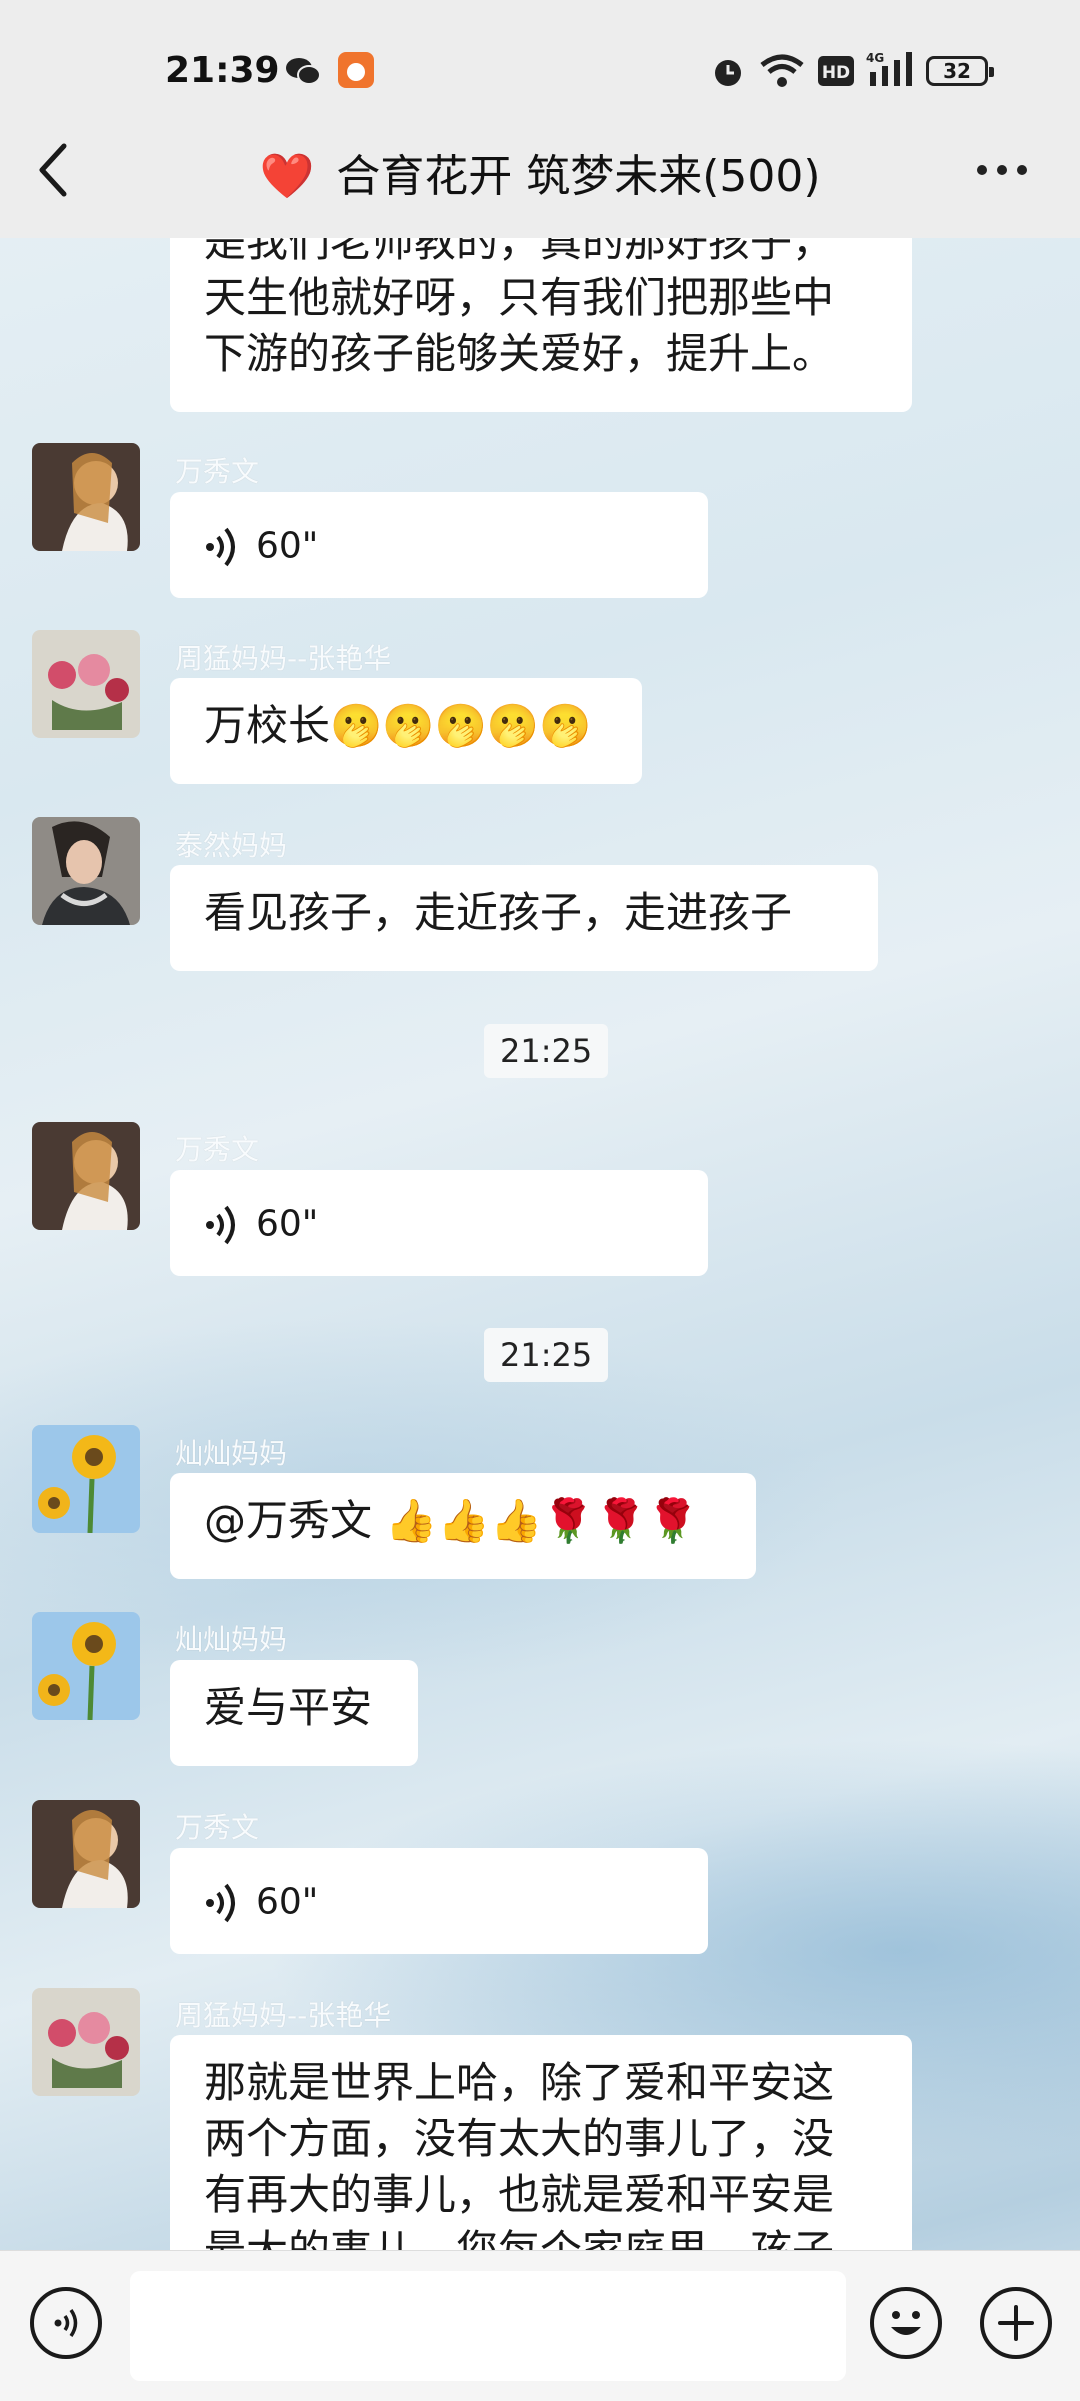 This screenshot has height=2401, width=1080. I want to click on message-line: 两个方面，没有太大的事儿了，没, so click(519, 2138).